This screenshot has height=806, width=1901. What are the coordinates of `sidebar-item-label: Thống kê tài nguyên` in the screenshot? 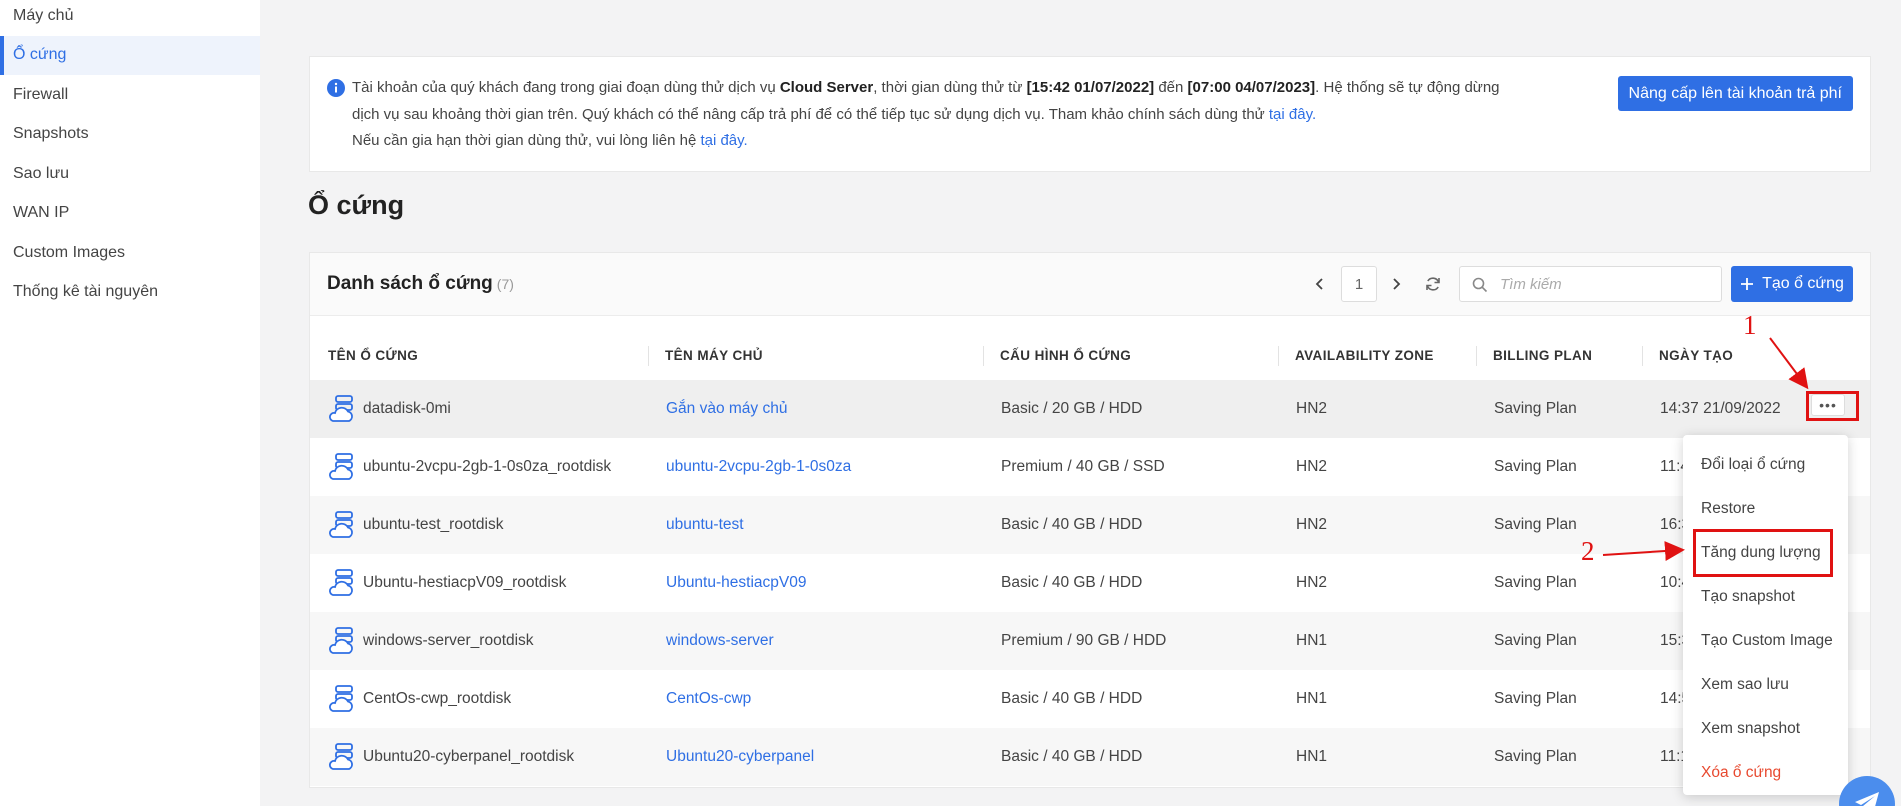 It's located at (85, 292).